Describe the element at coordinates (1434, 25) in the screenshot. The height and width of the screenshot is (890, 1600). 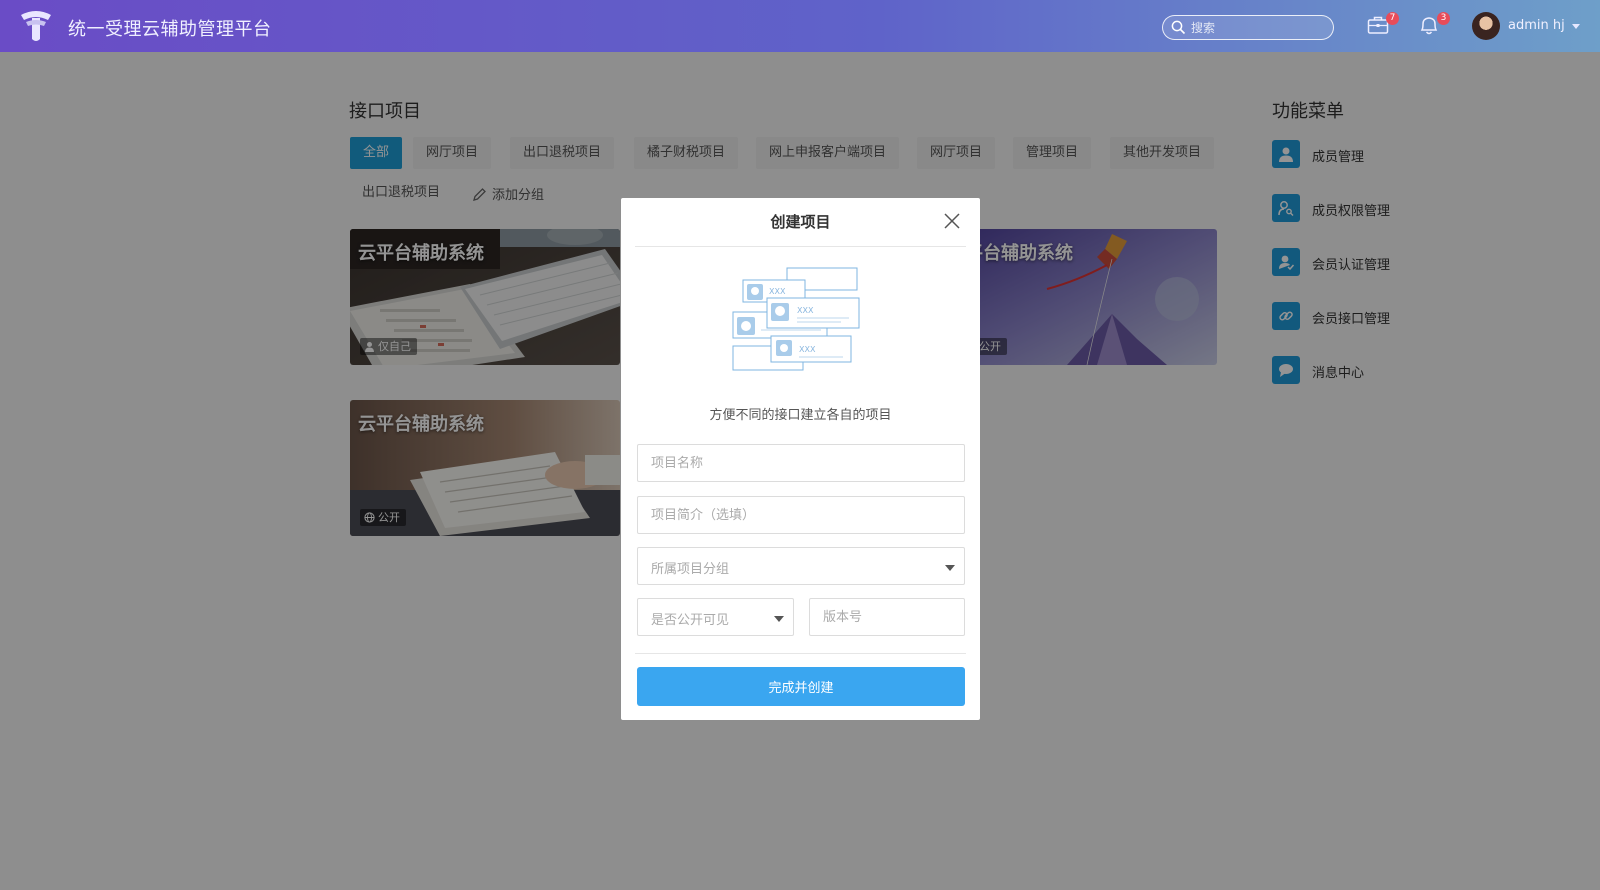
I see `notification-button: 3` at that location.